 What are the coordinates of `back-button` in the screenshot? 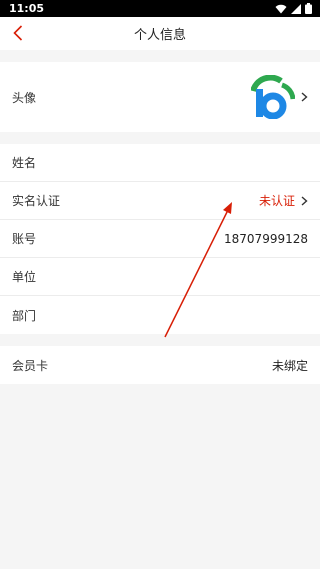 It's located at (18, 33).